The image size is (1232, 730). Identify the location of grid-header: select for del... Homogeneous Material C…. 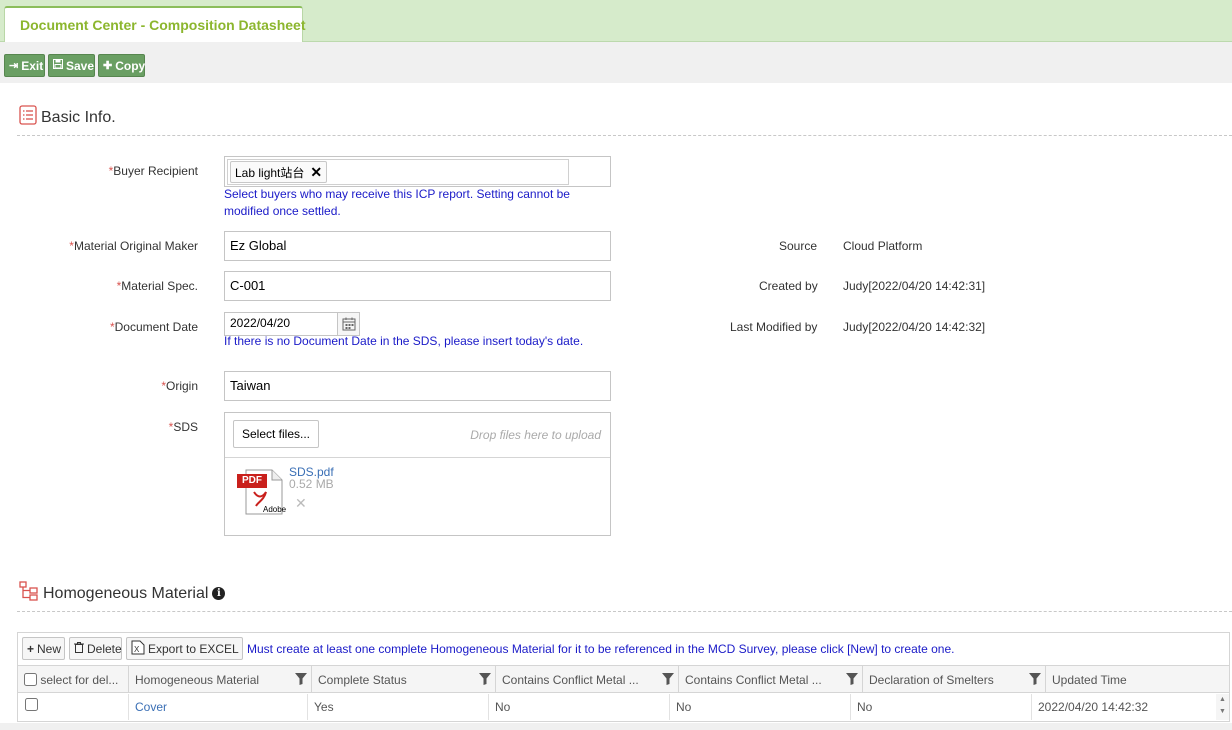
(623, 679).